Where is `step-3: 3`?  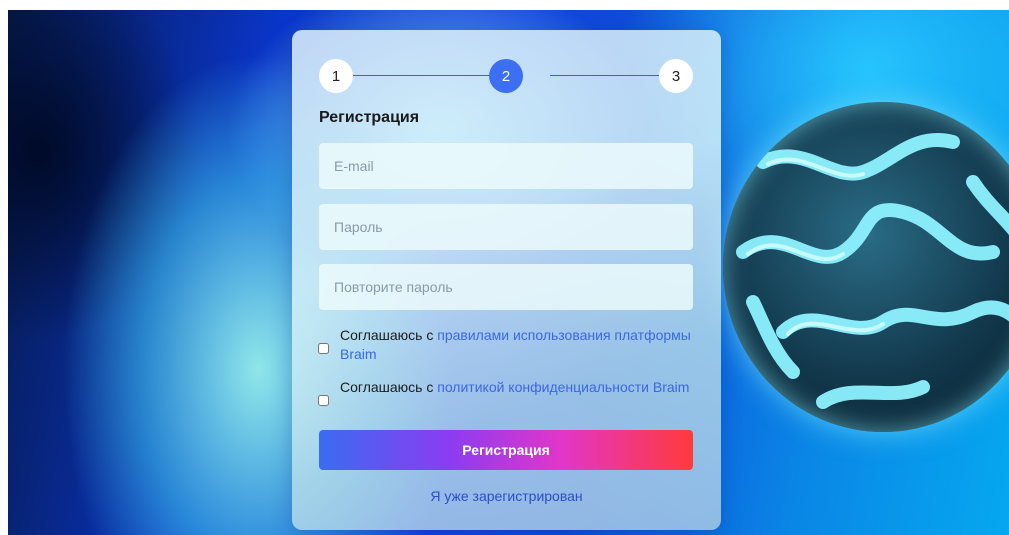
step-3: 3 is located at coordinates (676, 76).